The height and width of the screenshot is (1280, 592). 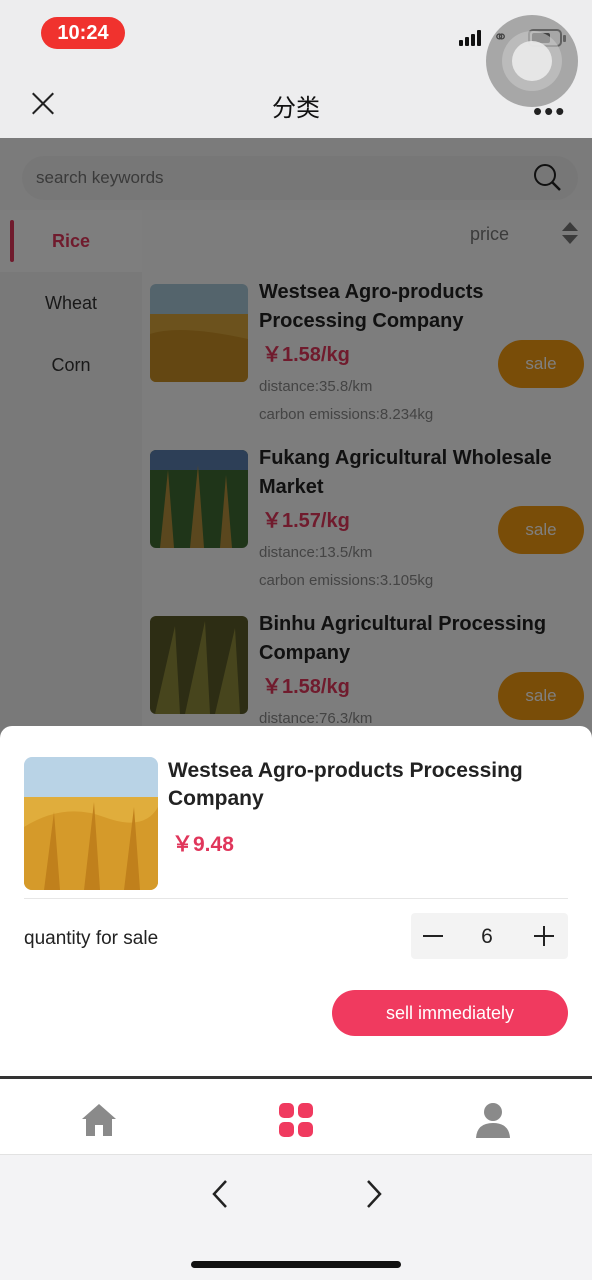 What do you see at coordinates (345, 784) in the screenshot?
I see `sheet-product-name: Westsea Agro-products Processing Company` at bounding box center [345, 784].